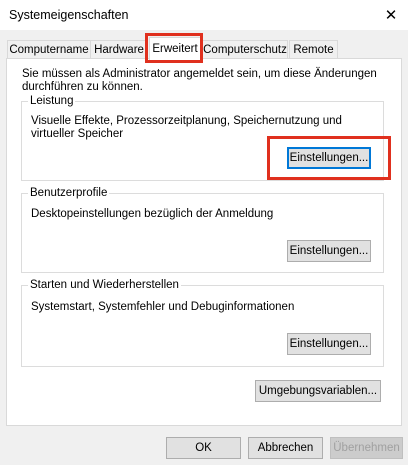  Describe the element at coordinates (204, 15) in the screenshot. I see `title-bar: Systemeigenschaften ✕` at that location.